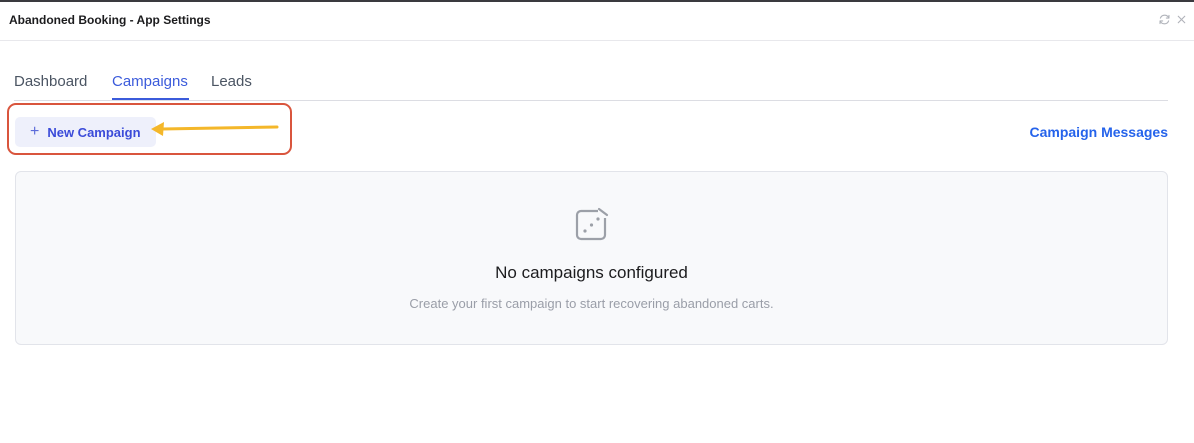  What do you see at coordinates (1173, 19) in the screenshot?
I see `window-controls` at bounding box center [1173, 19].